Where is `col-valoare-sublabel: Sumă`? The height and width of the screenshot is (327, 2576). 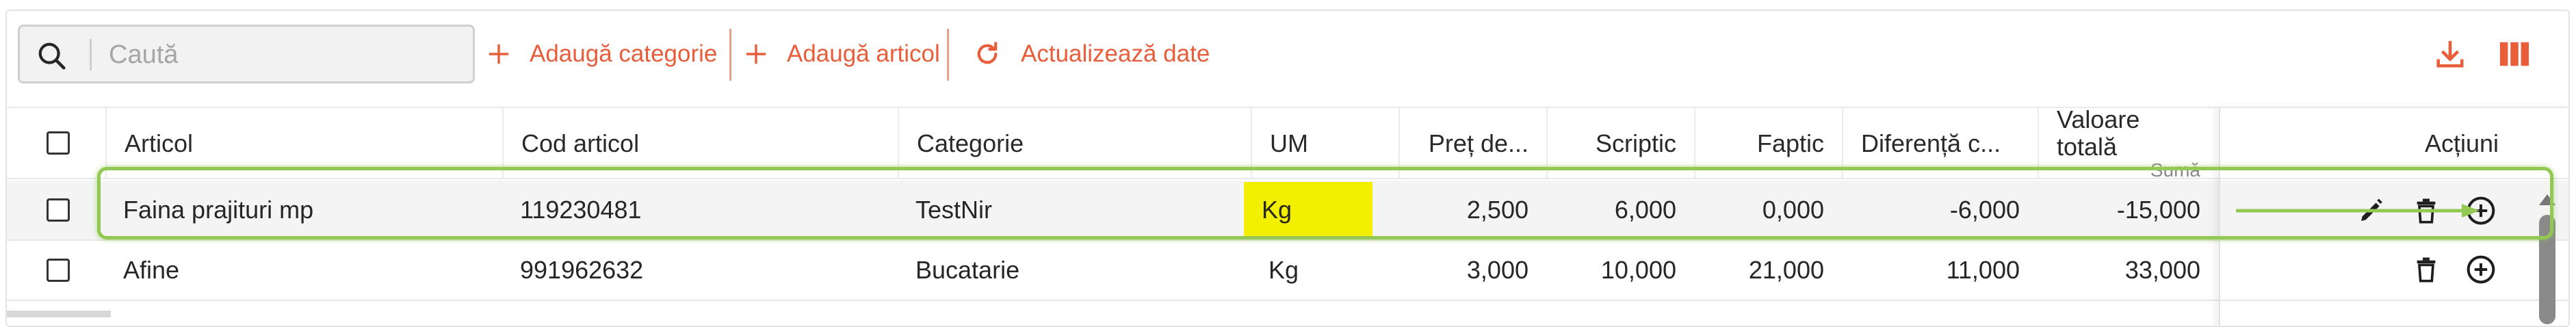
col-valoare-sublabel: Sumă is located at coordinates (2175, 170).